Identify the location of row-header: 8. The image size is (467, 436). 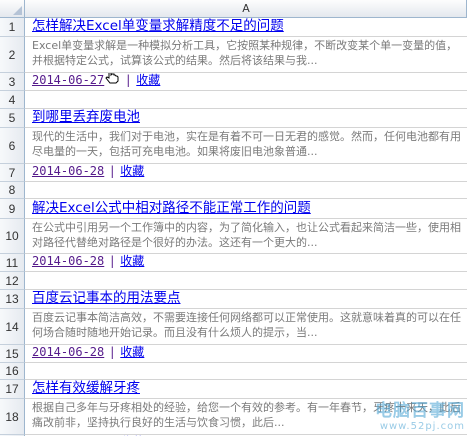
(12, 190).